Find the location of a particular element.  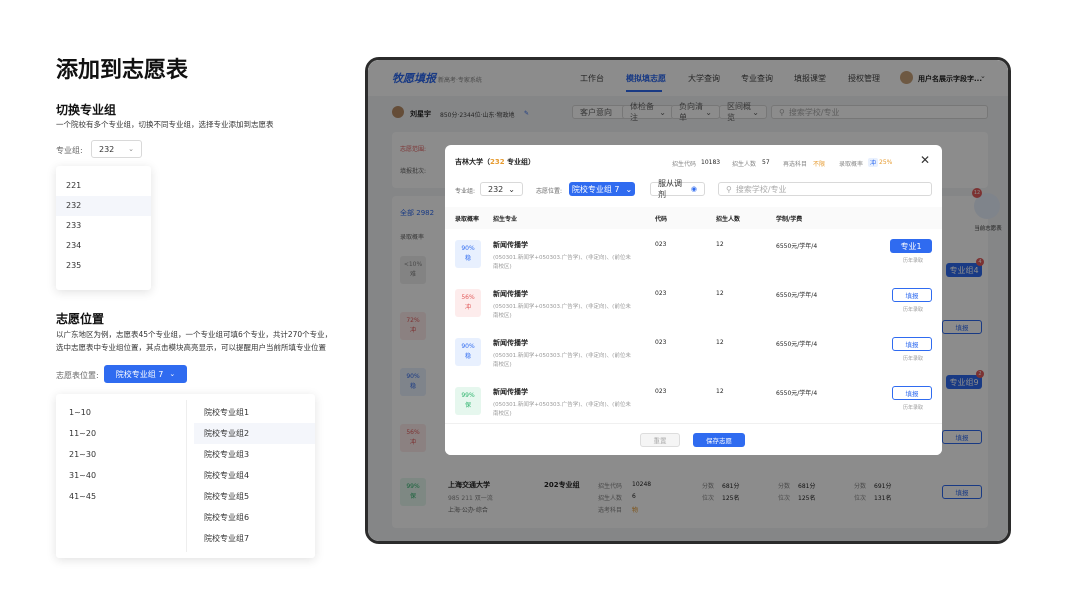

modal-position-button: 院校专业组 7 ⌄ is located at coordinates (602, 189).